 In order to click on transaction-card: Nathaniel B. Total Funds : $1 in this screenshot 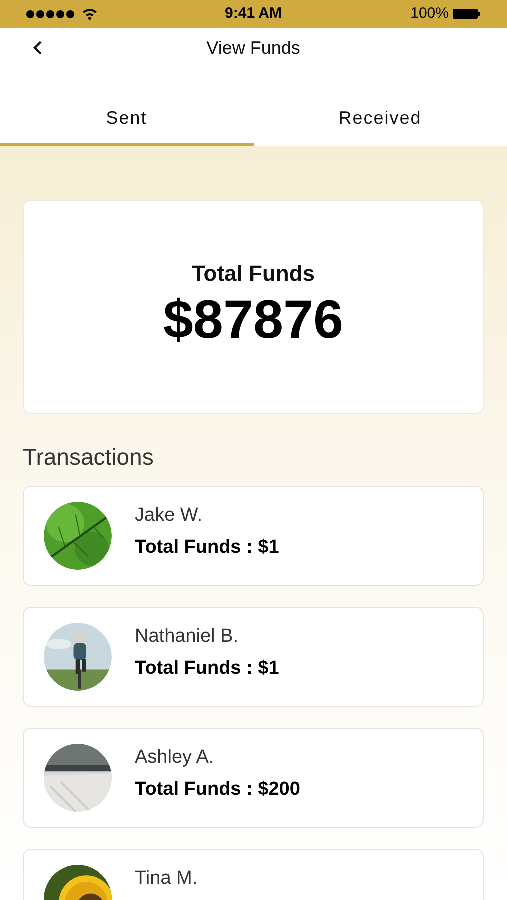, I will do `click(253, 656)`.